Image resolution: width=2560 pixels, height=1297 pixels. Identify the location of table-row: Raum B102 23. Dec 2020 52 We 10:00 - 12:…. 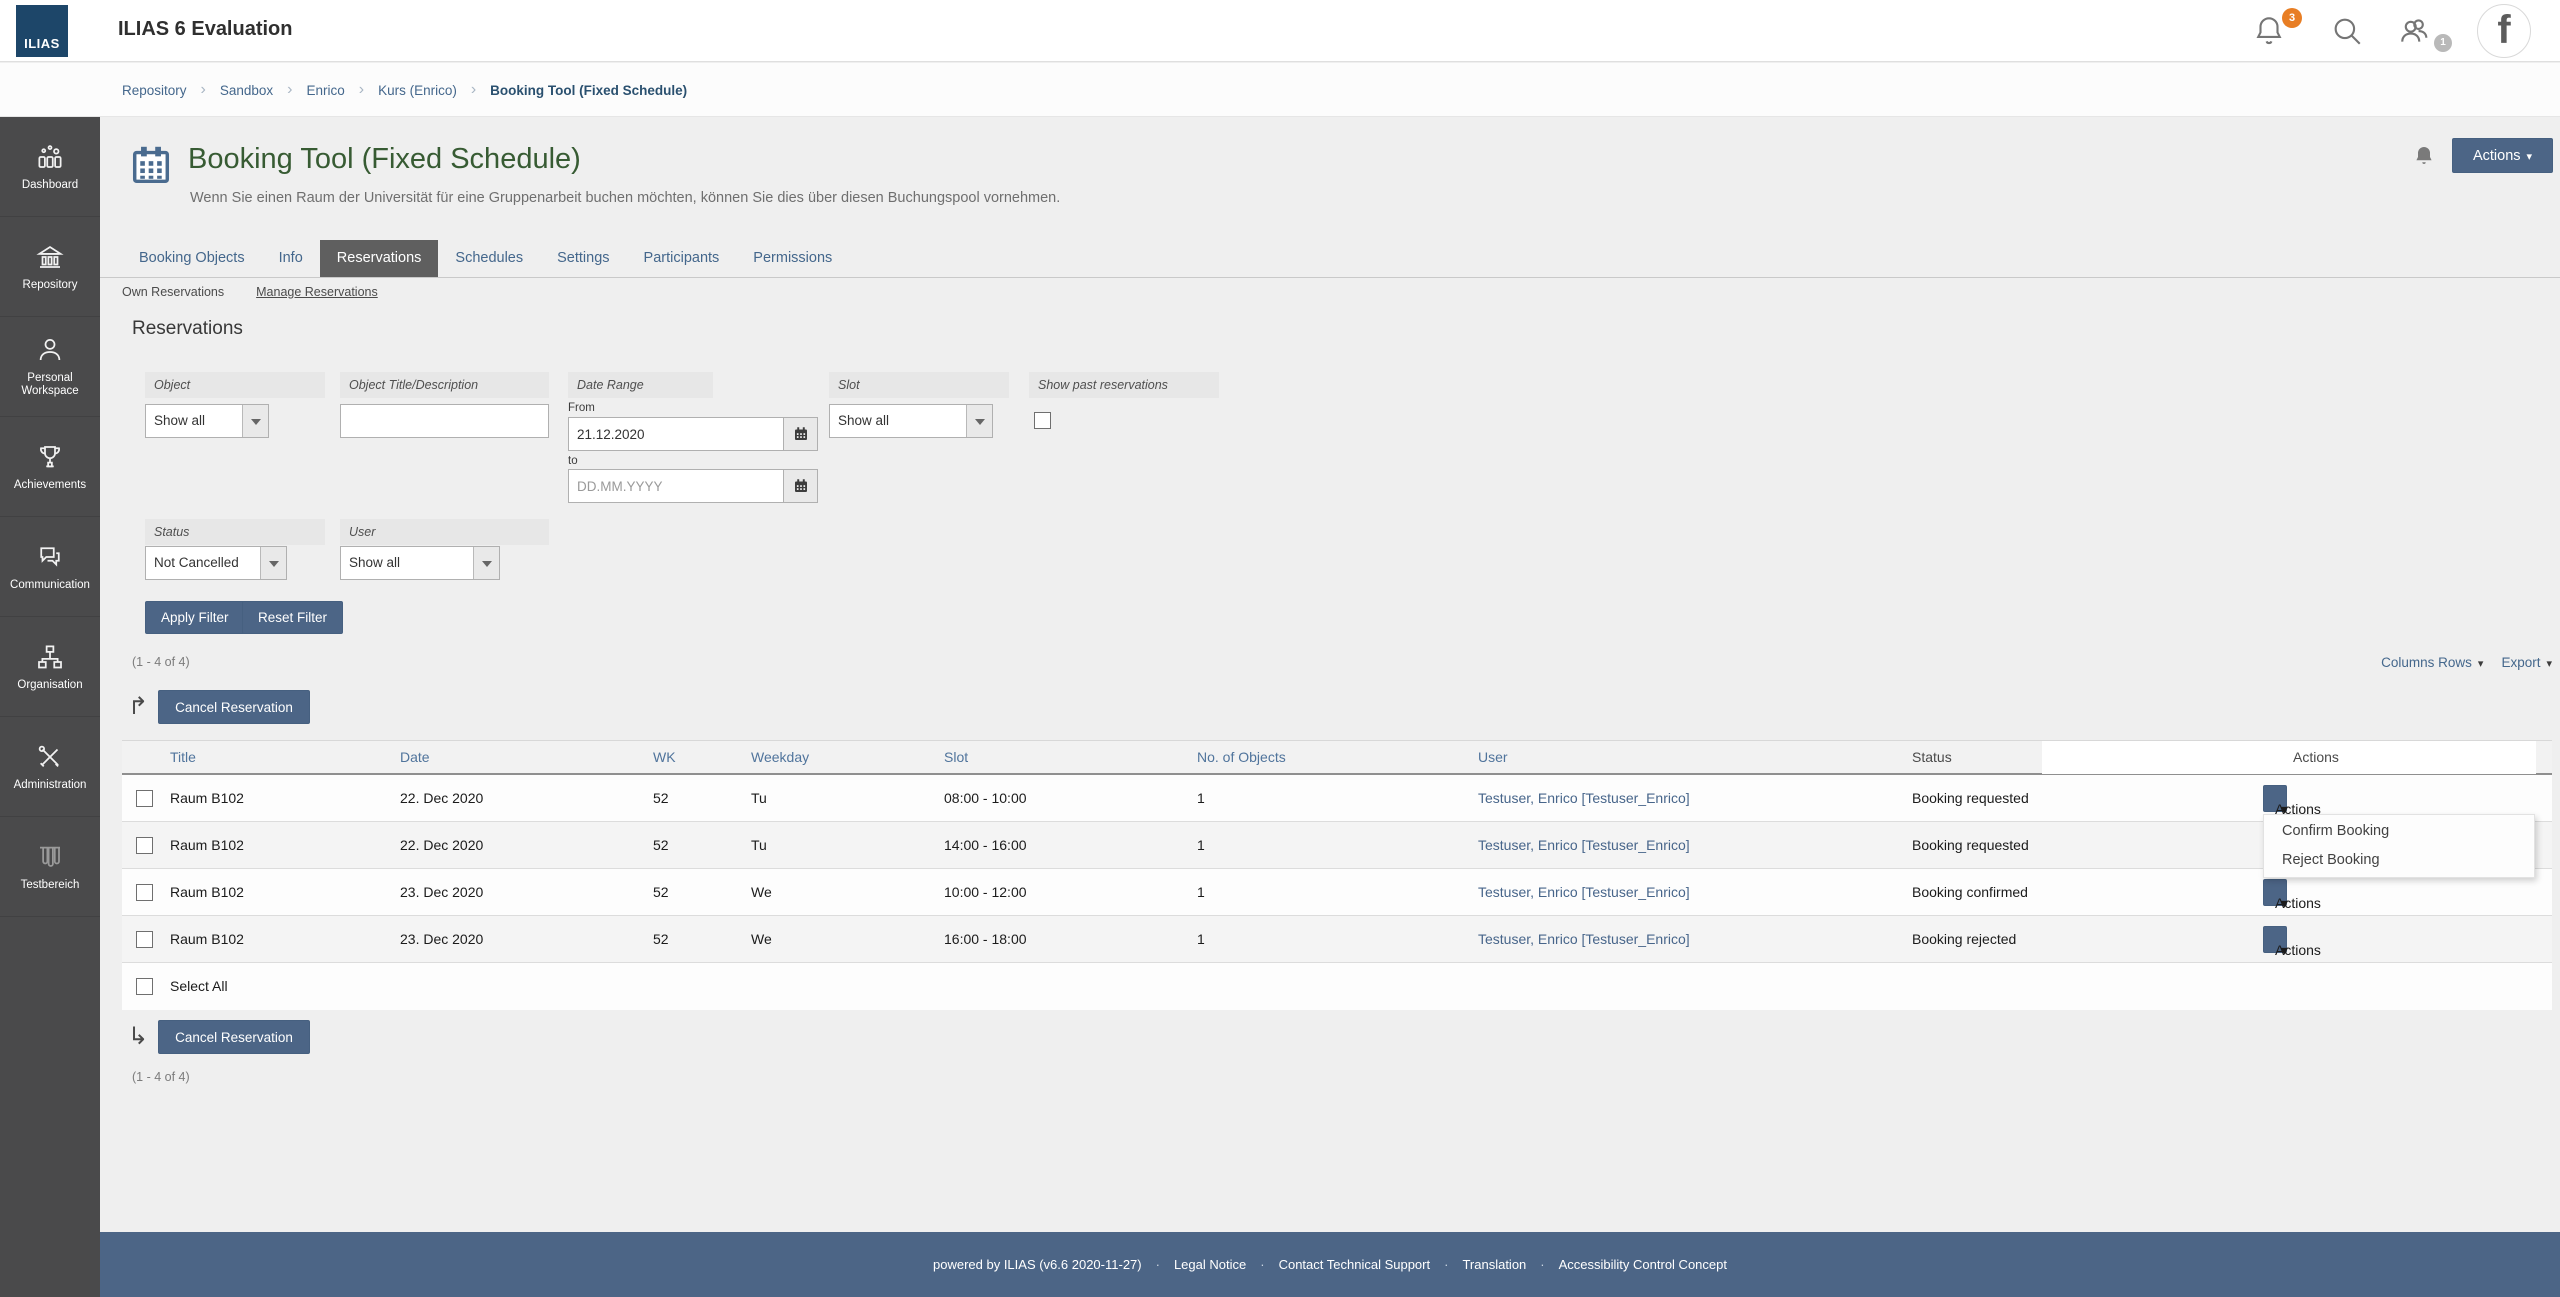
(1337, 892).